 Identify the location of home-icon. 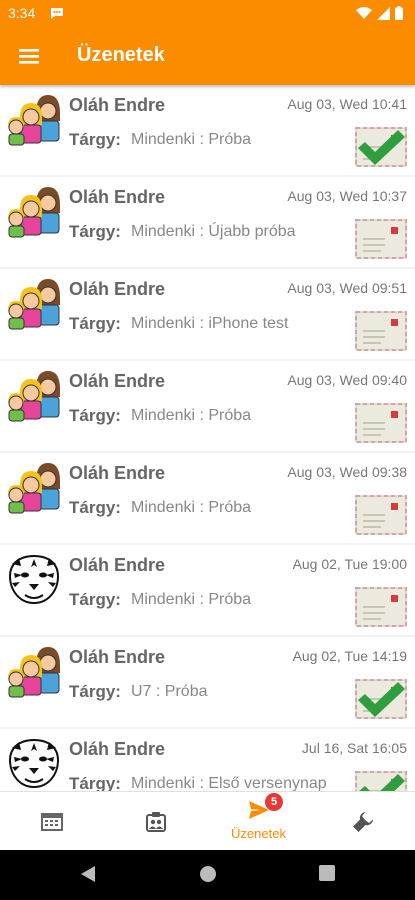
(208, 874).